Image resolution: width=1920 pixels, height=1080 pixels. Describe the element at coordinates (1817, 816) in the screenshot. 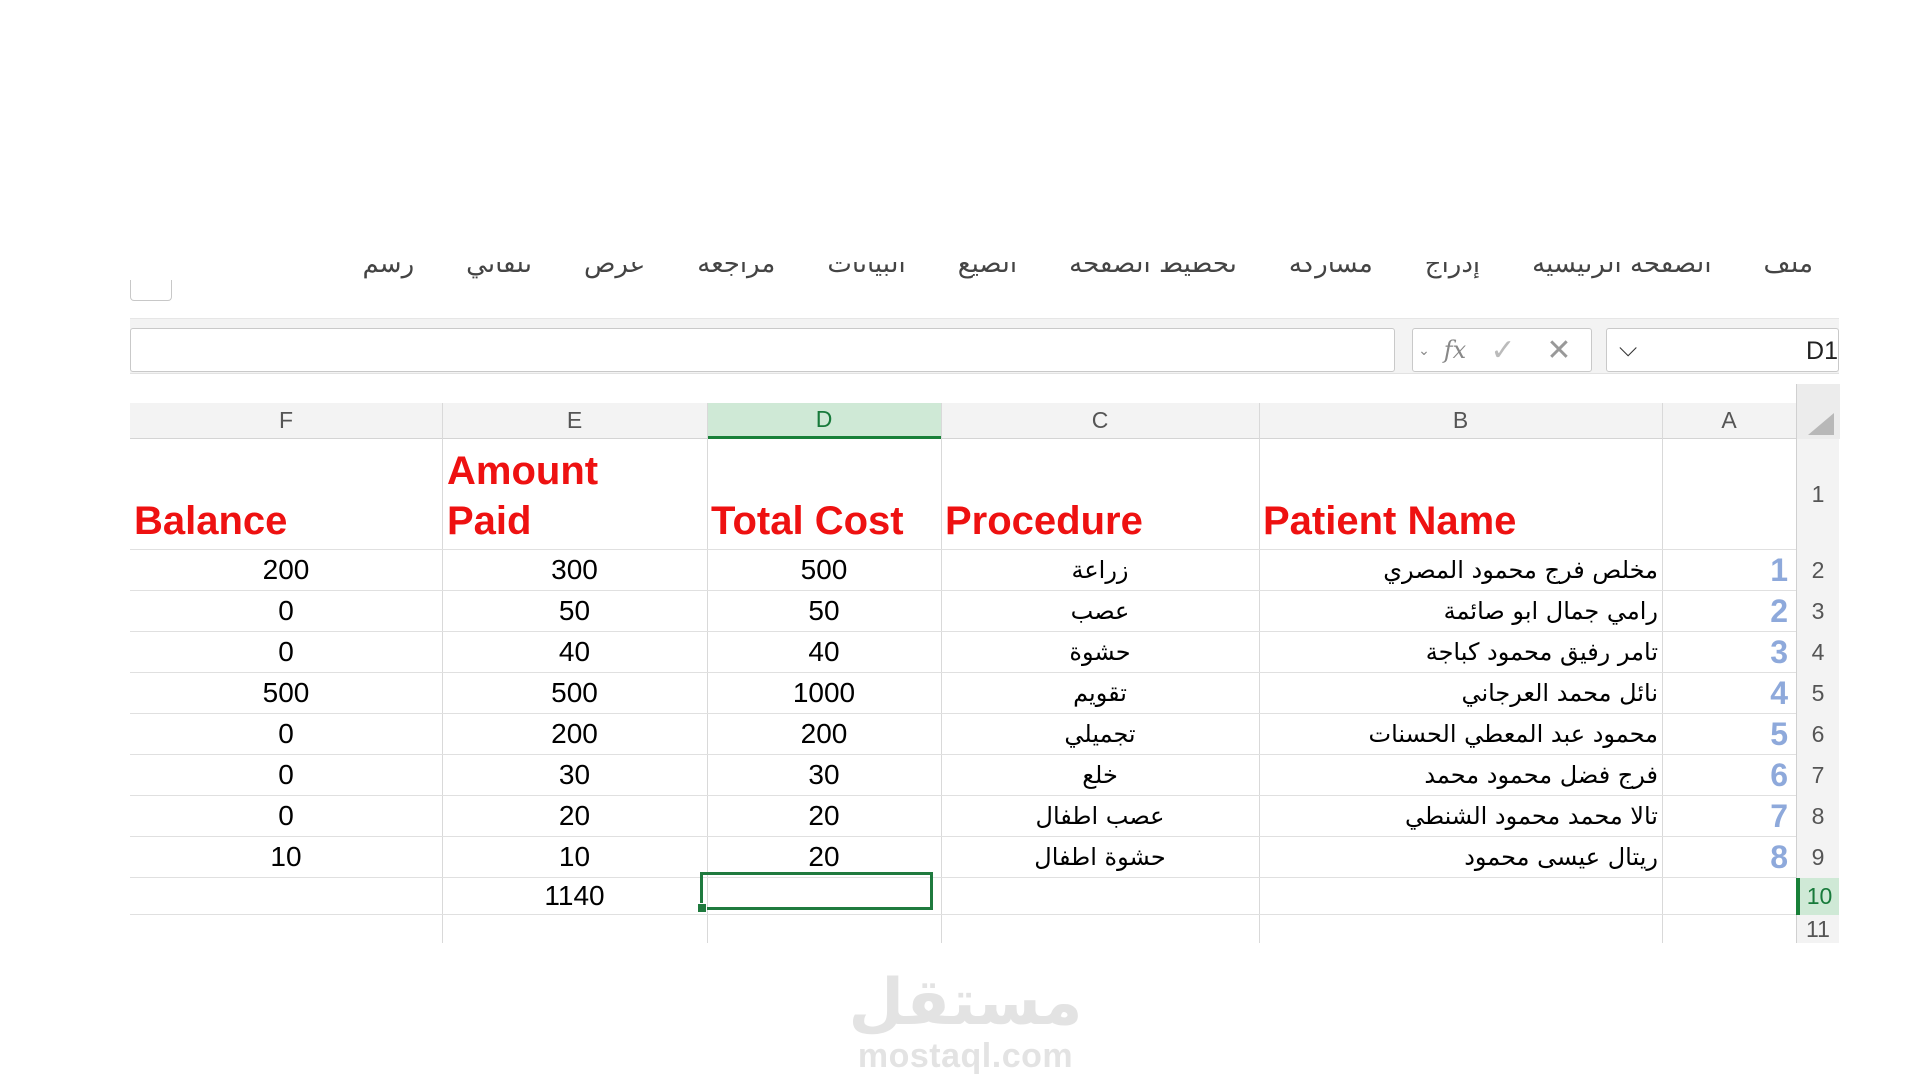

I see `row-header-8: 8` at that location.